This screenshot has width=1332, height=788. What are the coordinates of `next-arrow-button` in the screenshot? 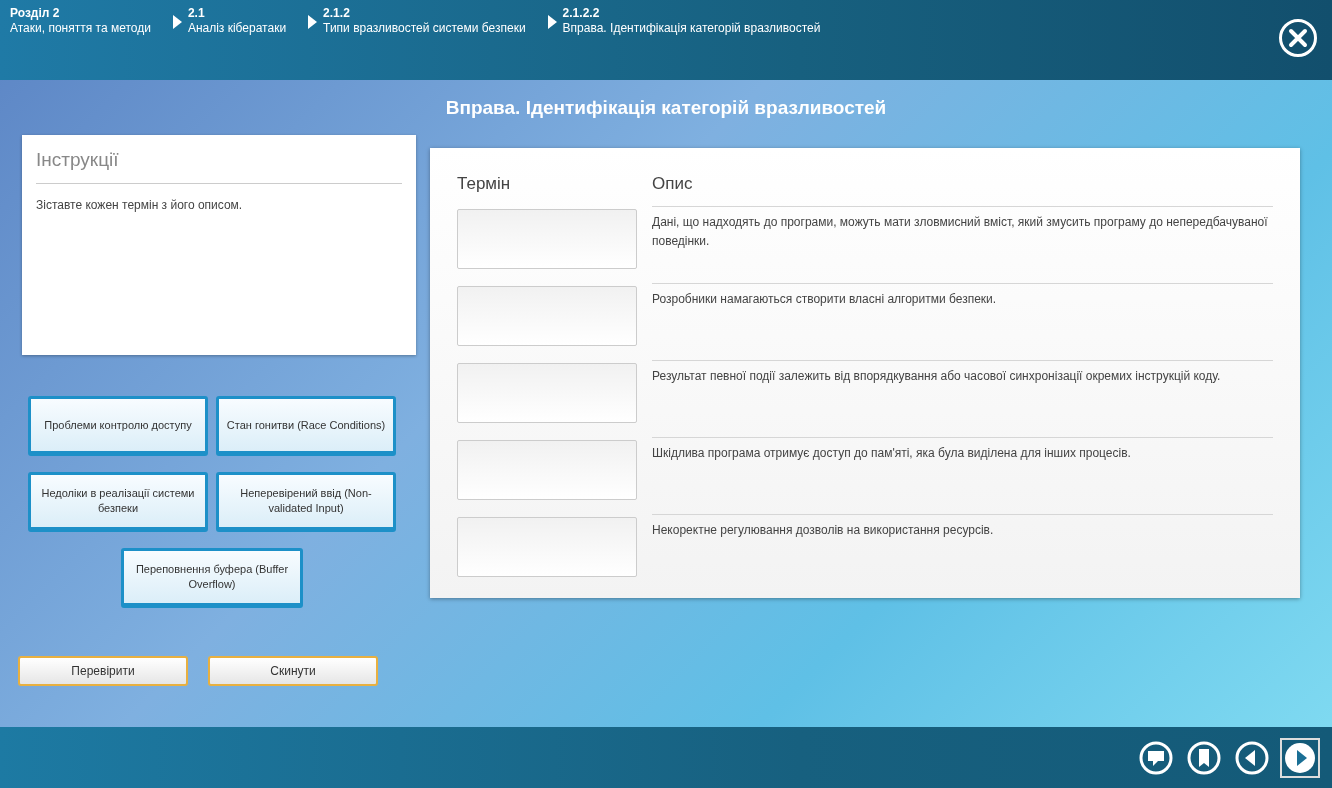 It's located at (1300, 757).